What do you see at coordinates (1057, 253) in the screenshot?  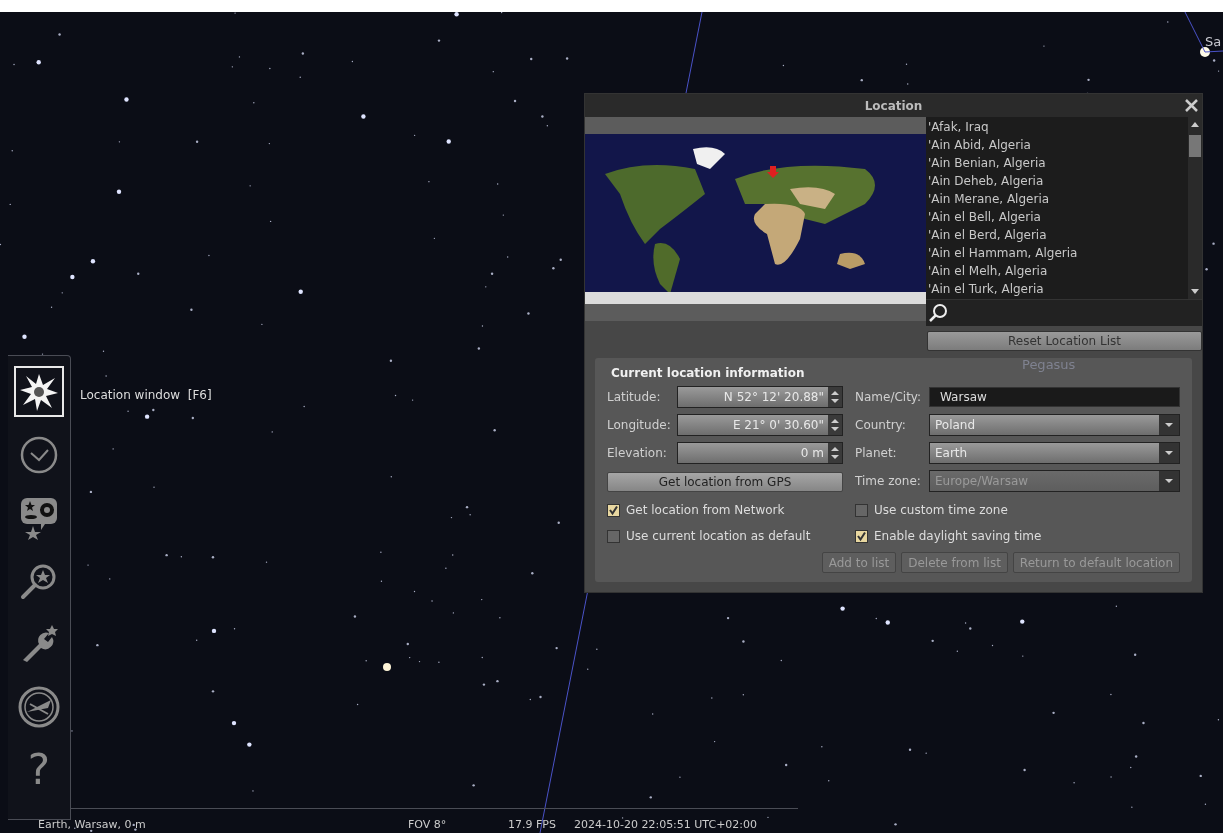 I see `location-item: 'Ain el Hammam, Algeria` at bounding box center [1057, 253].